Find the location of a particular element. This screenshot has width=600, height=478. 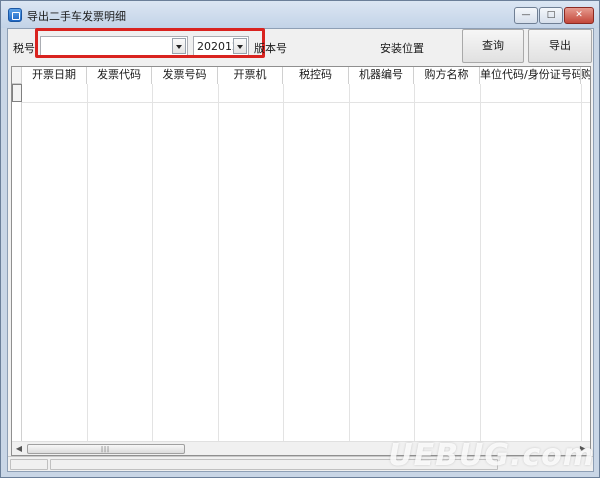

col-header-invoice-number: 发票号码 is located at coordinates (185, 75).